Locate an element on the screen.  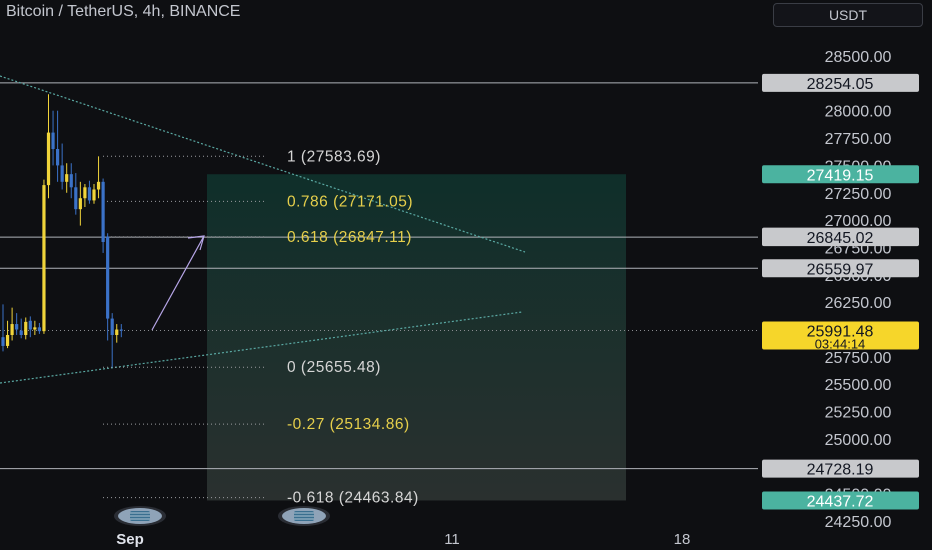
time-axis: Sep 11 18 is located at coordinates (403, 539).